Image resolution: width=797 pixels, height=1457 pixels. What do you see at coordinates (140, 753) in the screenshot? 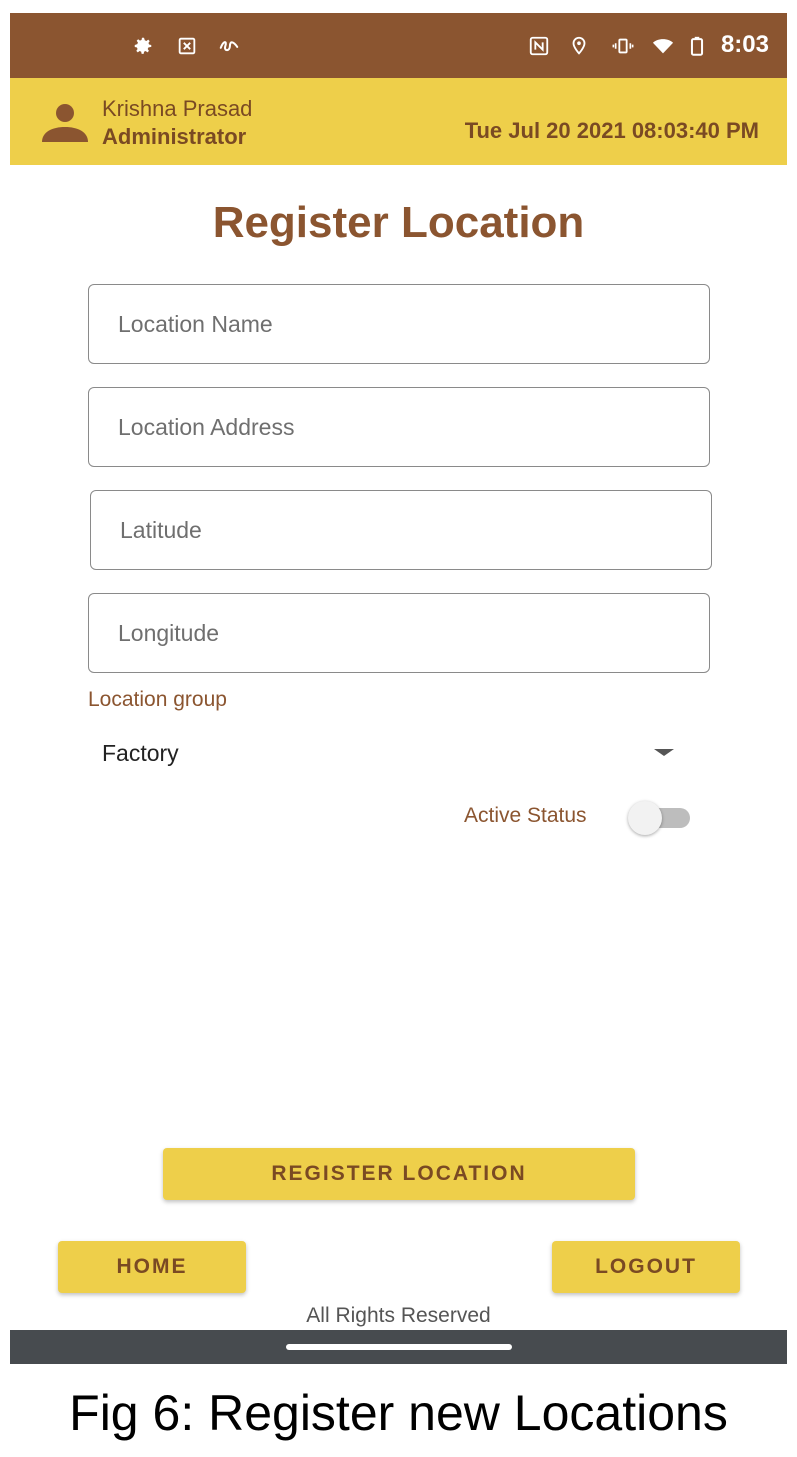
I see `location-group-value: Factory` at bounding box center [140, 753].